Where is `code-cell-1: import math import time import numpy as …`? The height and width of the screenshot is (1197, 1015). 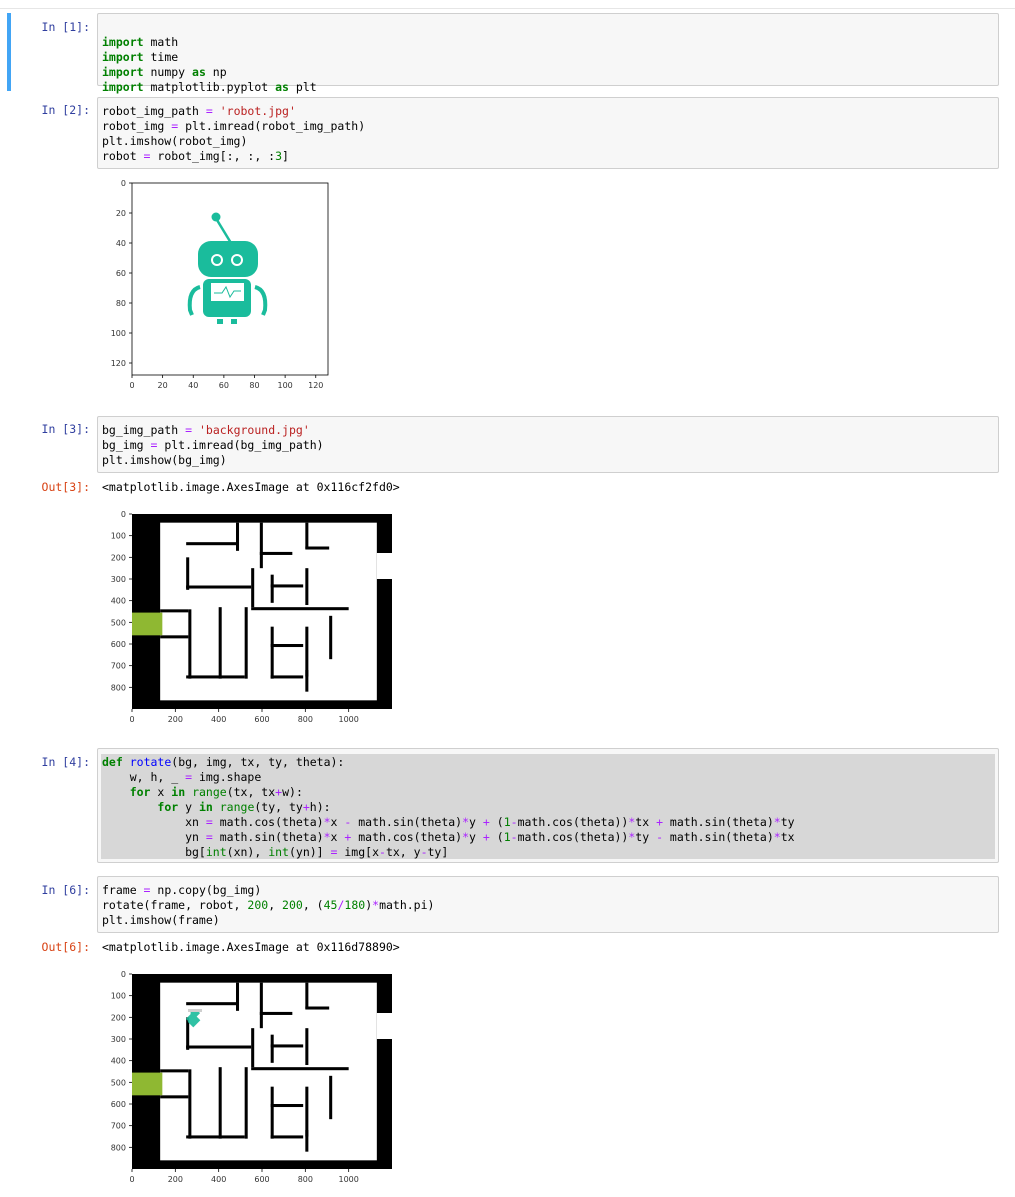
code-cell-1: import math import time import numpy as … is located at coordinates (548, 53).